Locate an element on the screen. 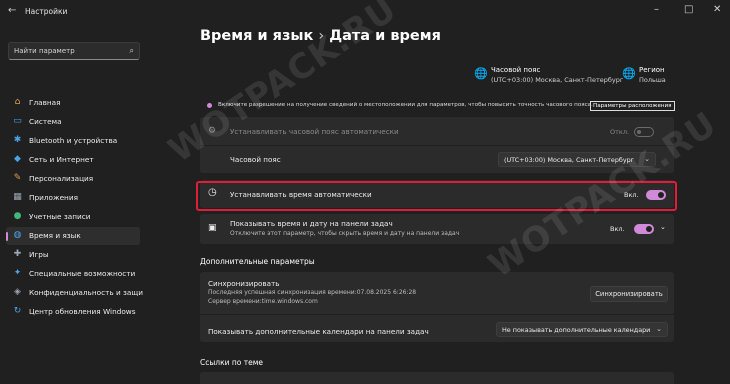  gamepad-icon: ✚ is located at coordinates (17, 254).